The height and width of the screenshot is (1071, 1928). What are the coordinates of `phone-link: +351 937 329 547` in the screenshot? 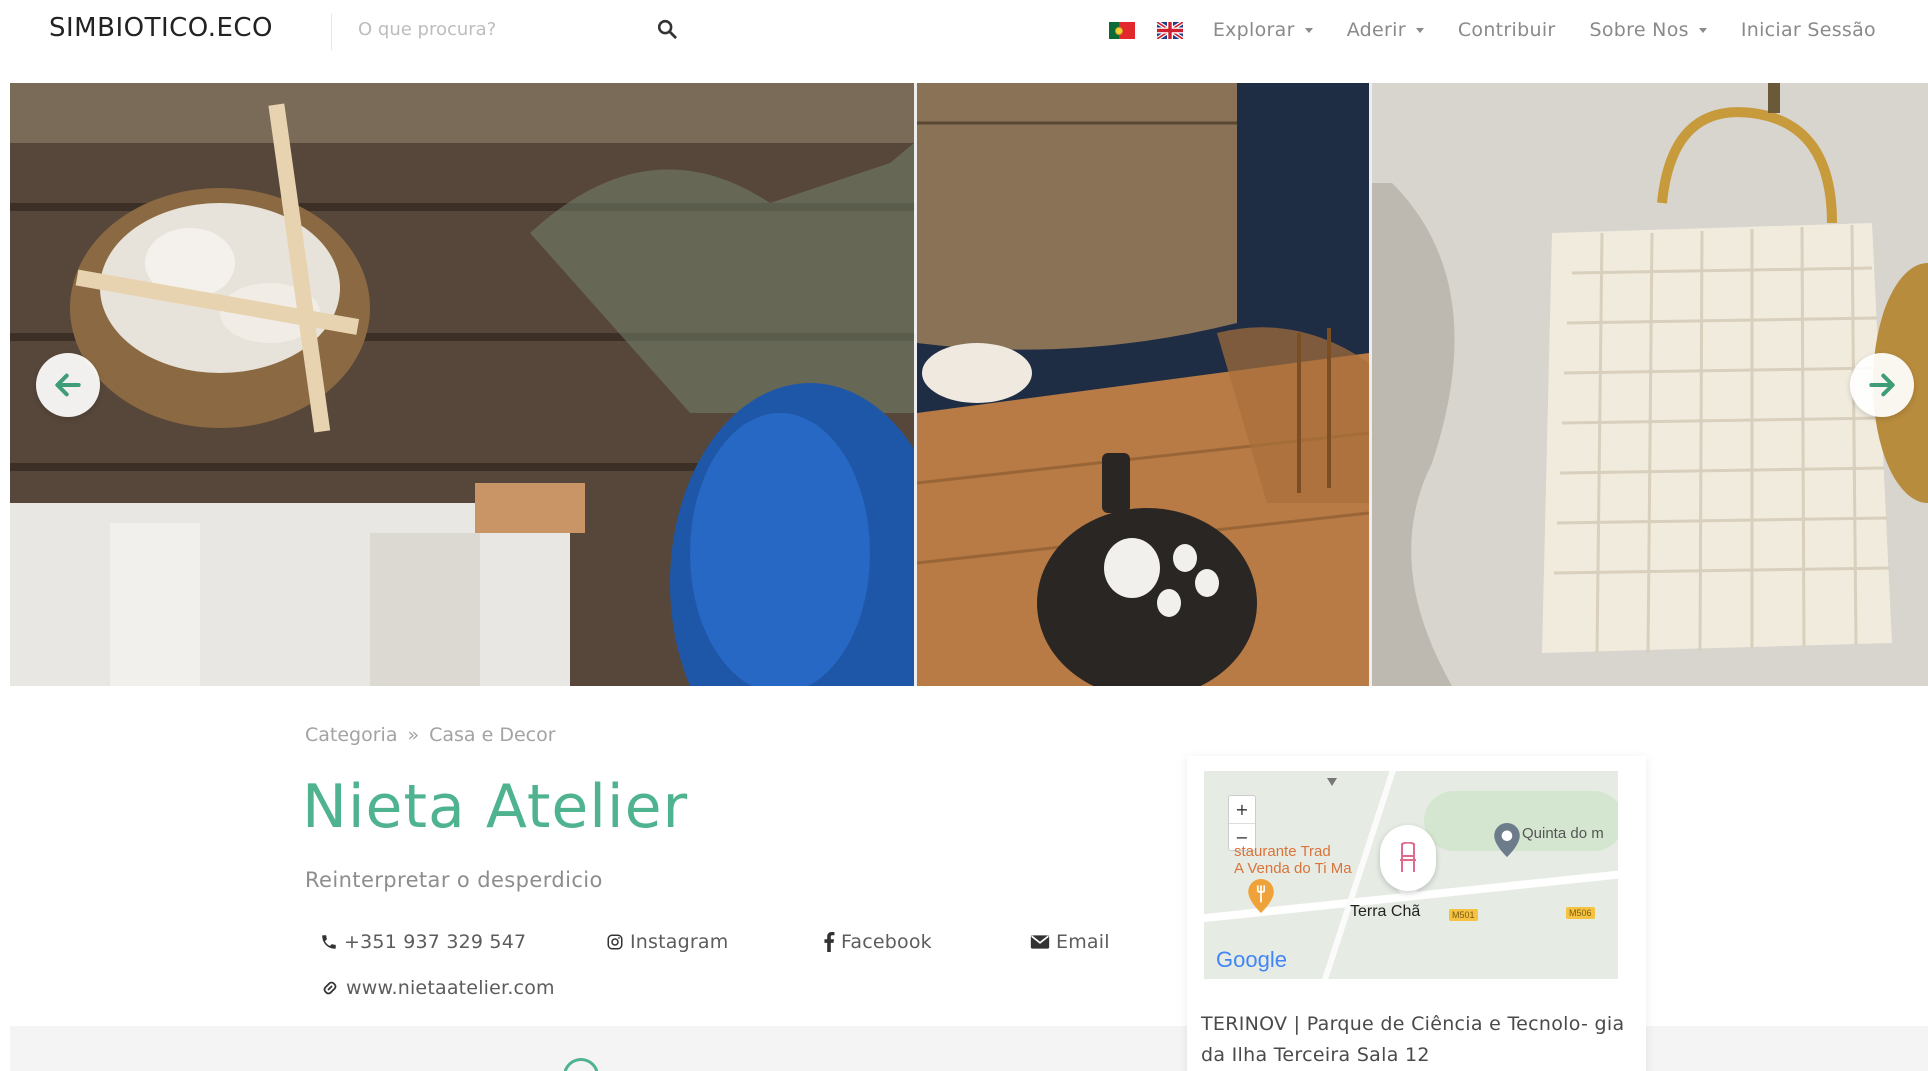 It's located at (423, 942).